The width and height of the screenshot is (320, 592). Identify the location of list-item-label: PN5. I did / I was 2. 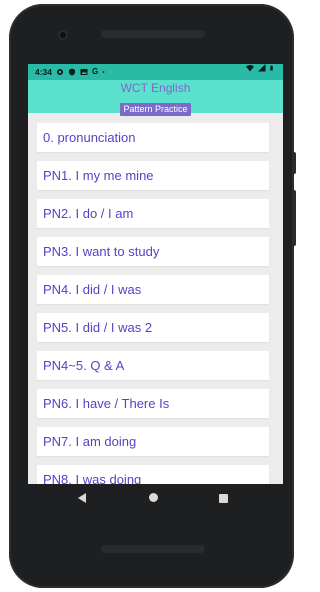
(98, 327).